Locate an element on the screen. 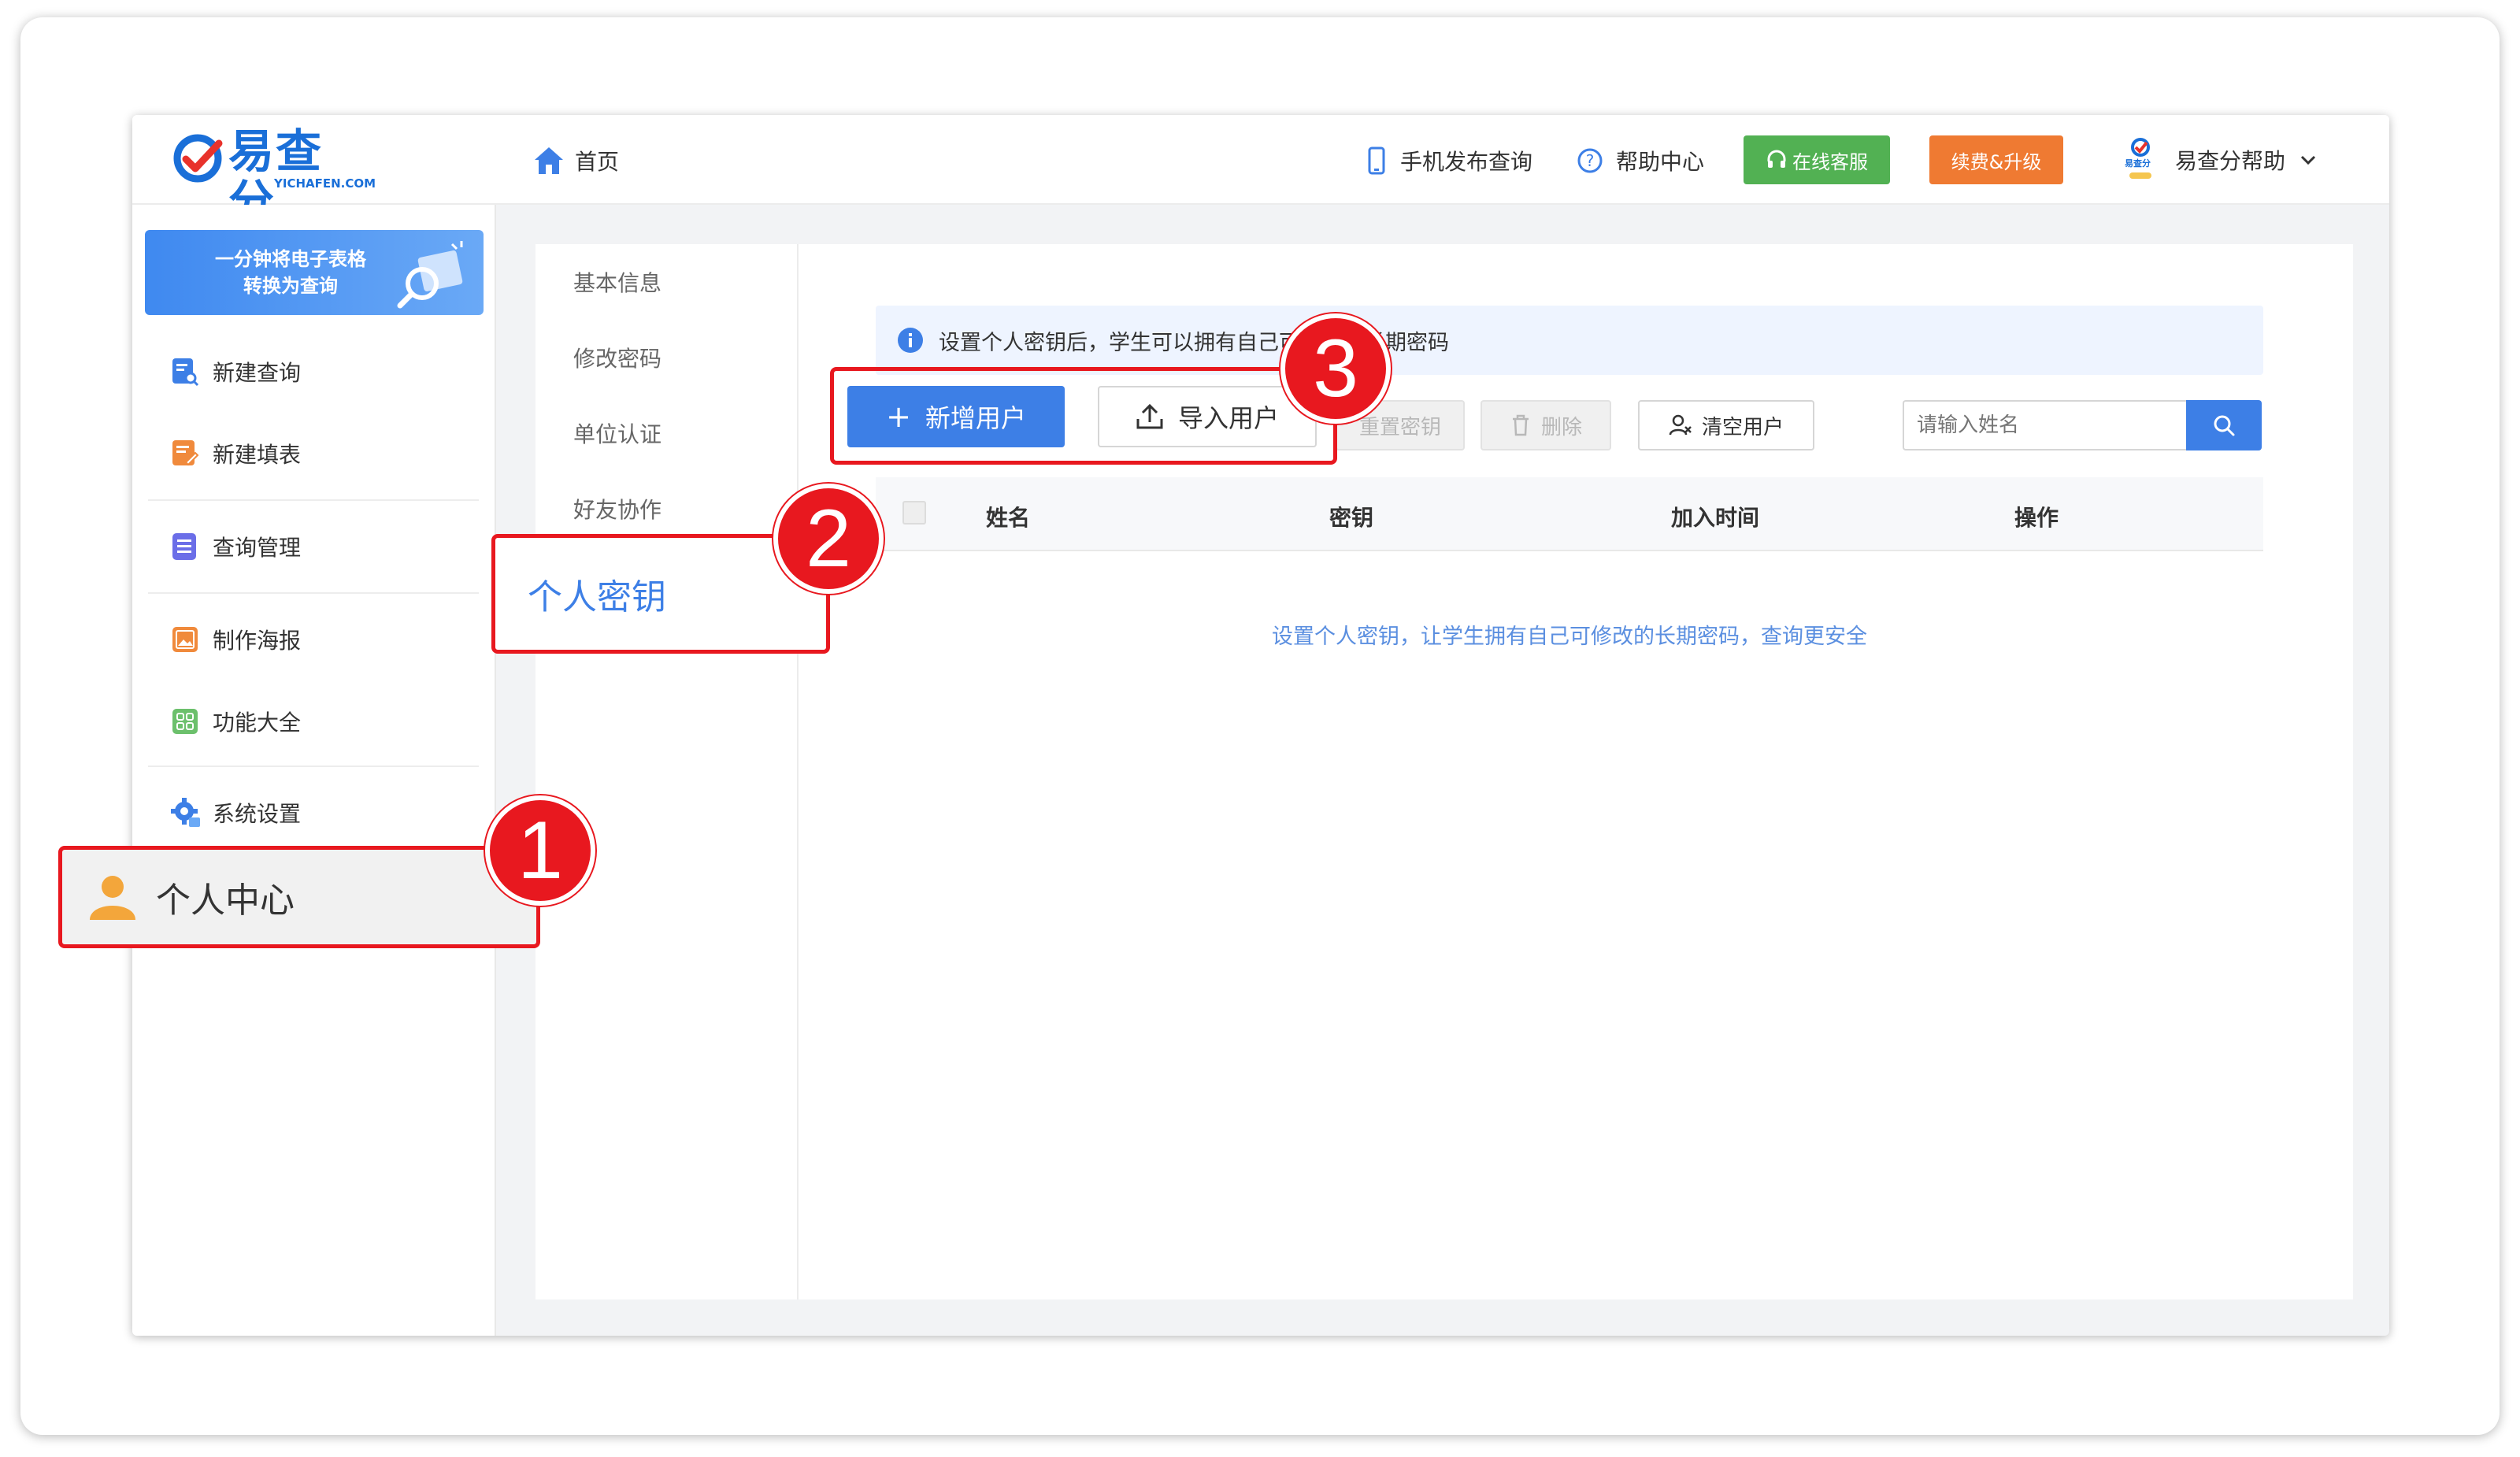  sidebar-item-system-settings: 系统设置 is located at coordinates (235, 812).